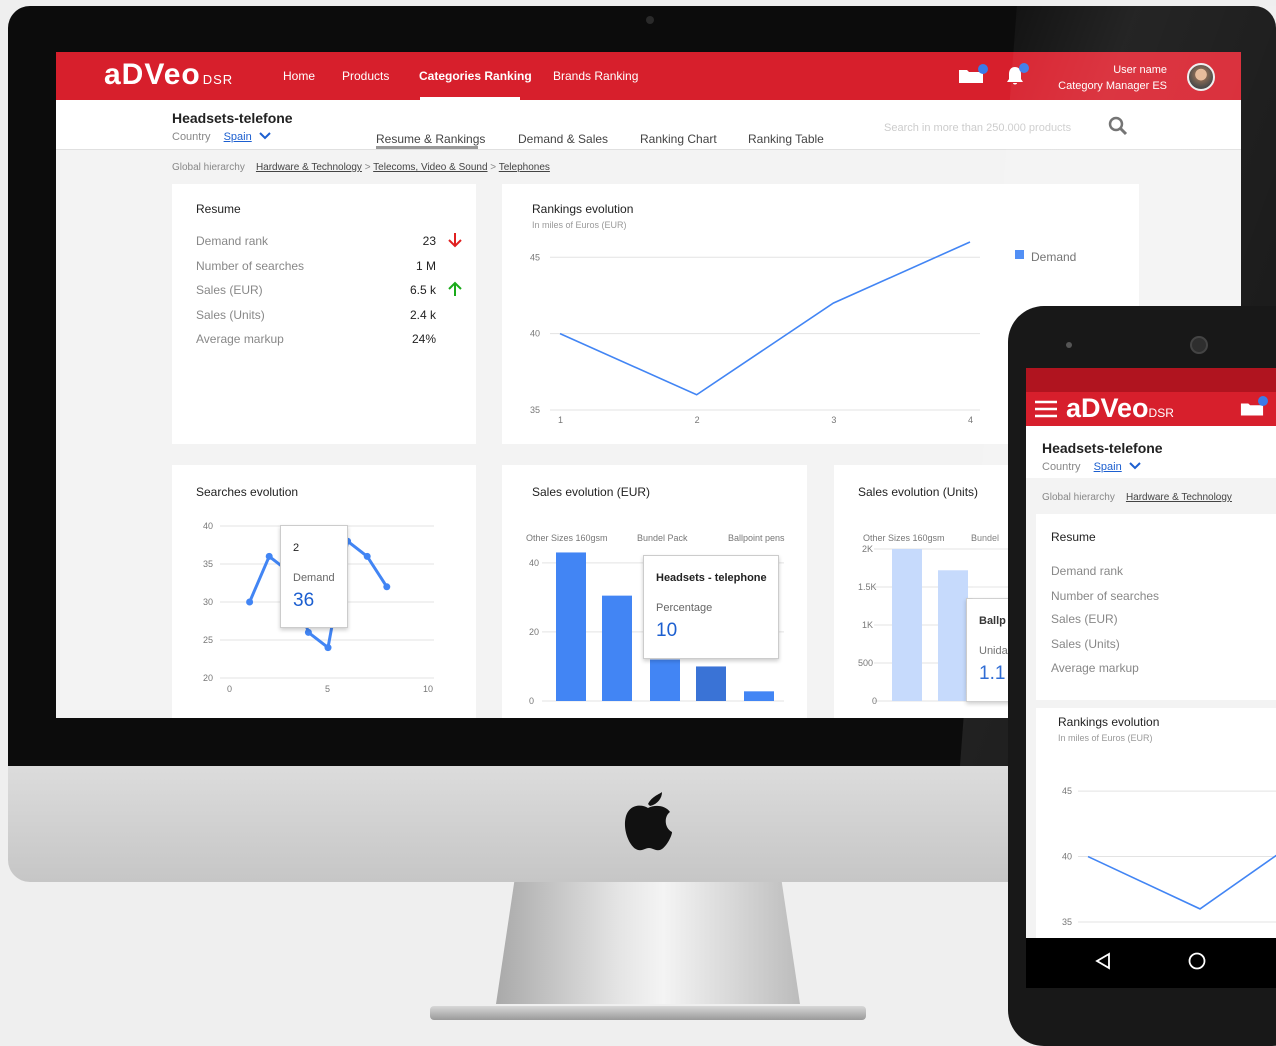  I want to click on x-tick-label: 10, so click(428, 689).